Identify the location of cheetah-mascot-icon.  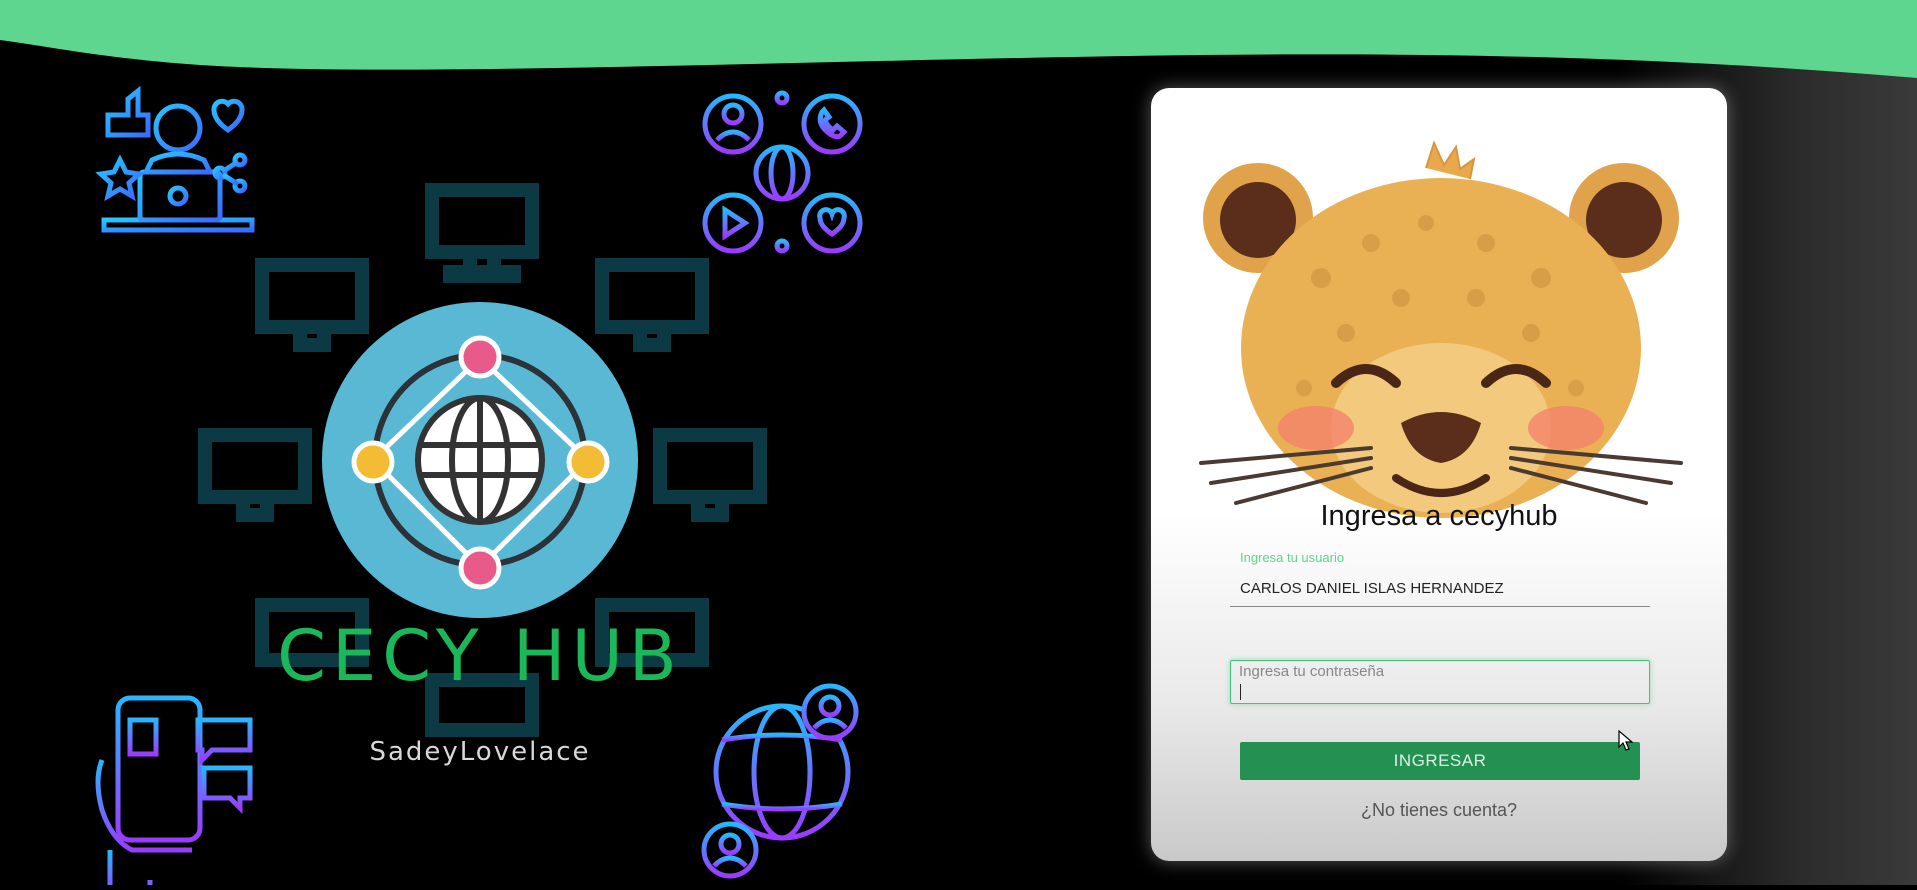
(1441, 329).